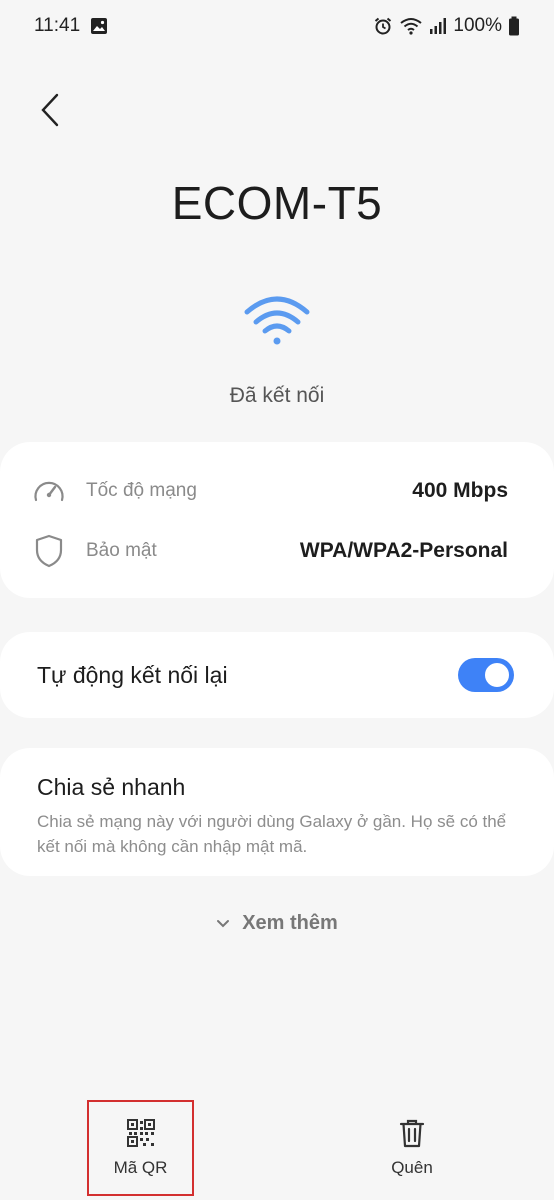  I want to click on see-more-label: Xem thêm, so click(290, 922).